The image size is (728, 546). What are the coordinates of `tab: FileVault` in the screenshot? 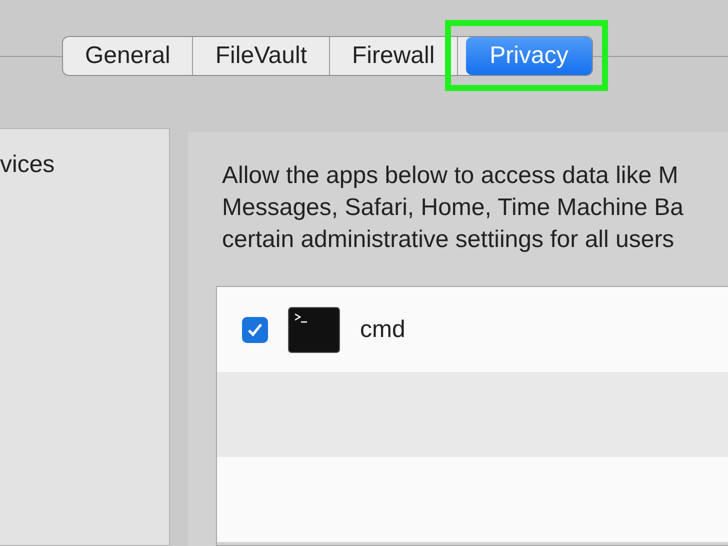 It's located at (261, 56).